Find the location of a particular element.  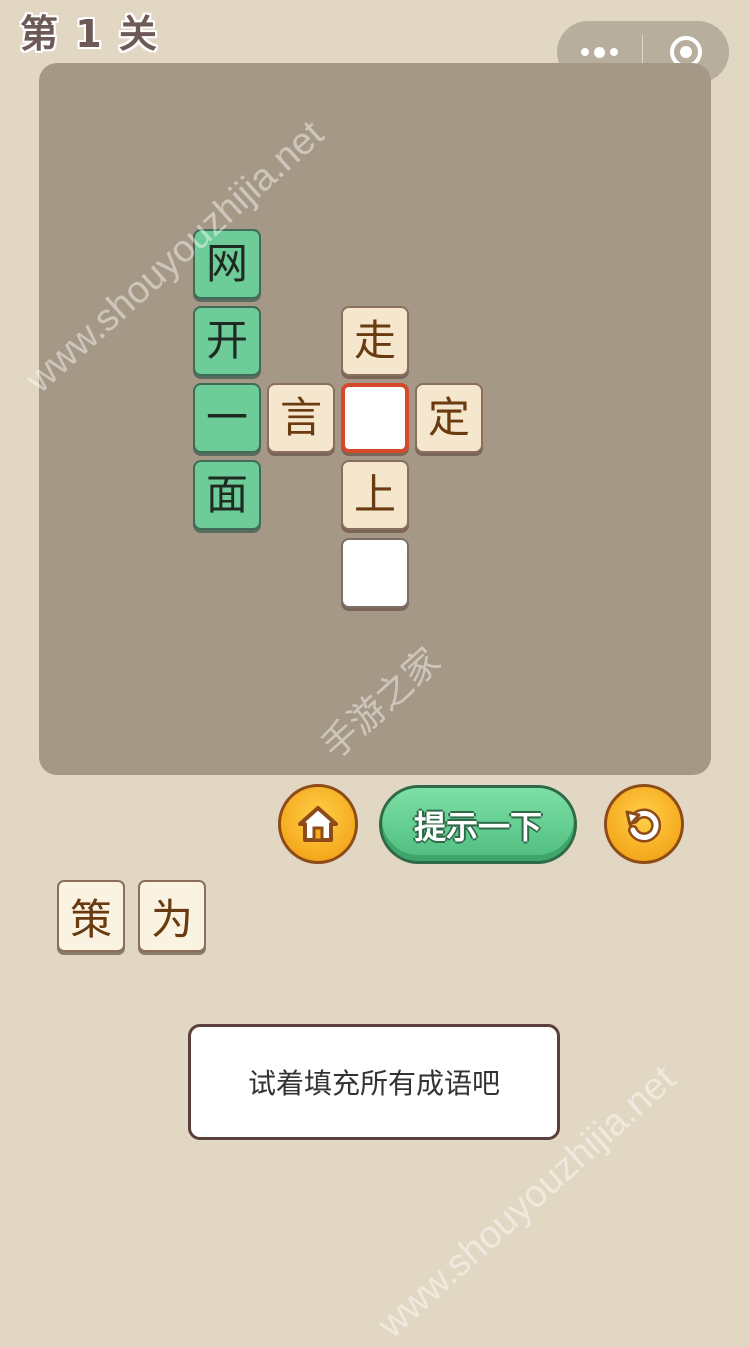

board-tile: 走 is located at coordinates (375, 341).